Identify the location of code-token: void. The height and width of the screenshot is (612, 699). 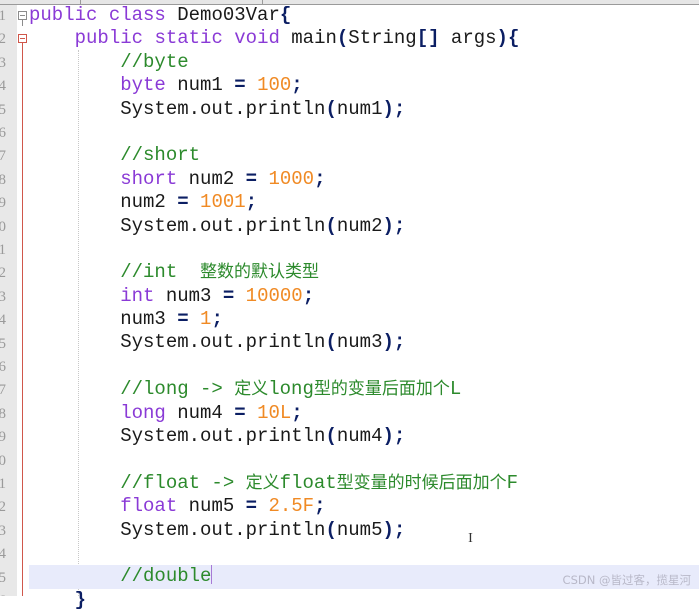
(257, 38).